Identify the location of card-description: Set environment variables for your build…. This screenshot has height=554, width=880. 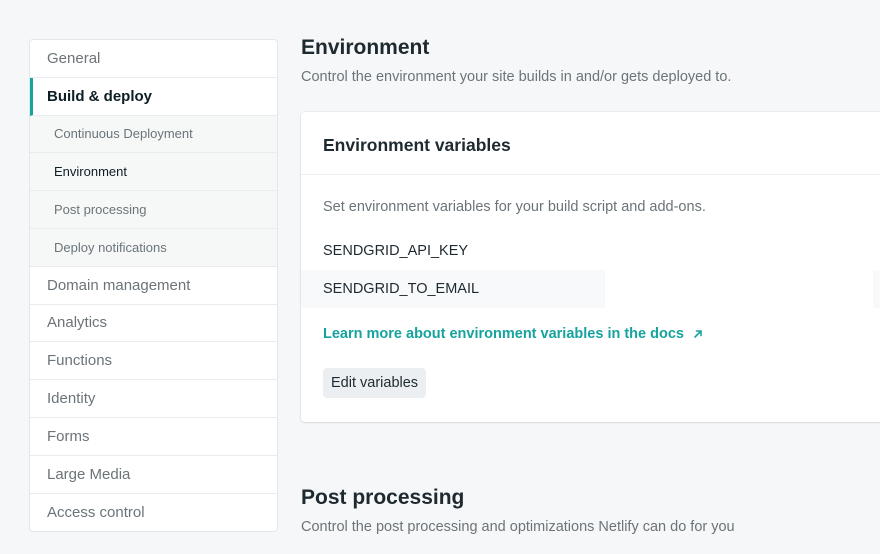
(514, 207).